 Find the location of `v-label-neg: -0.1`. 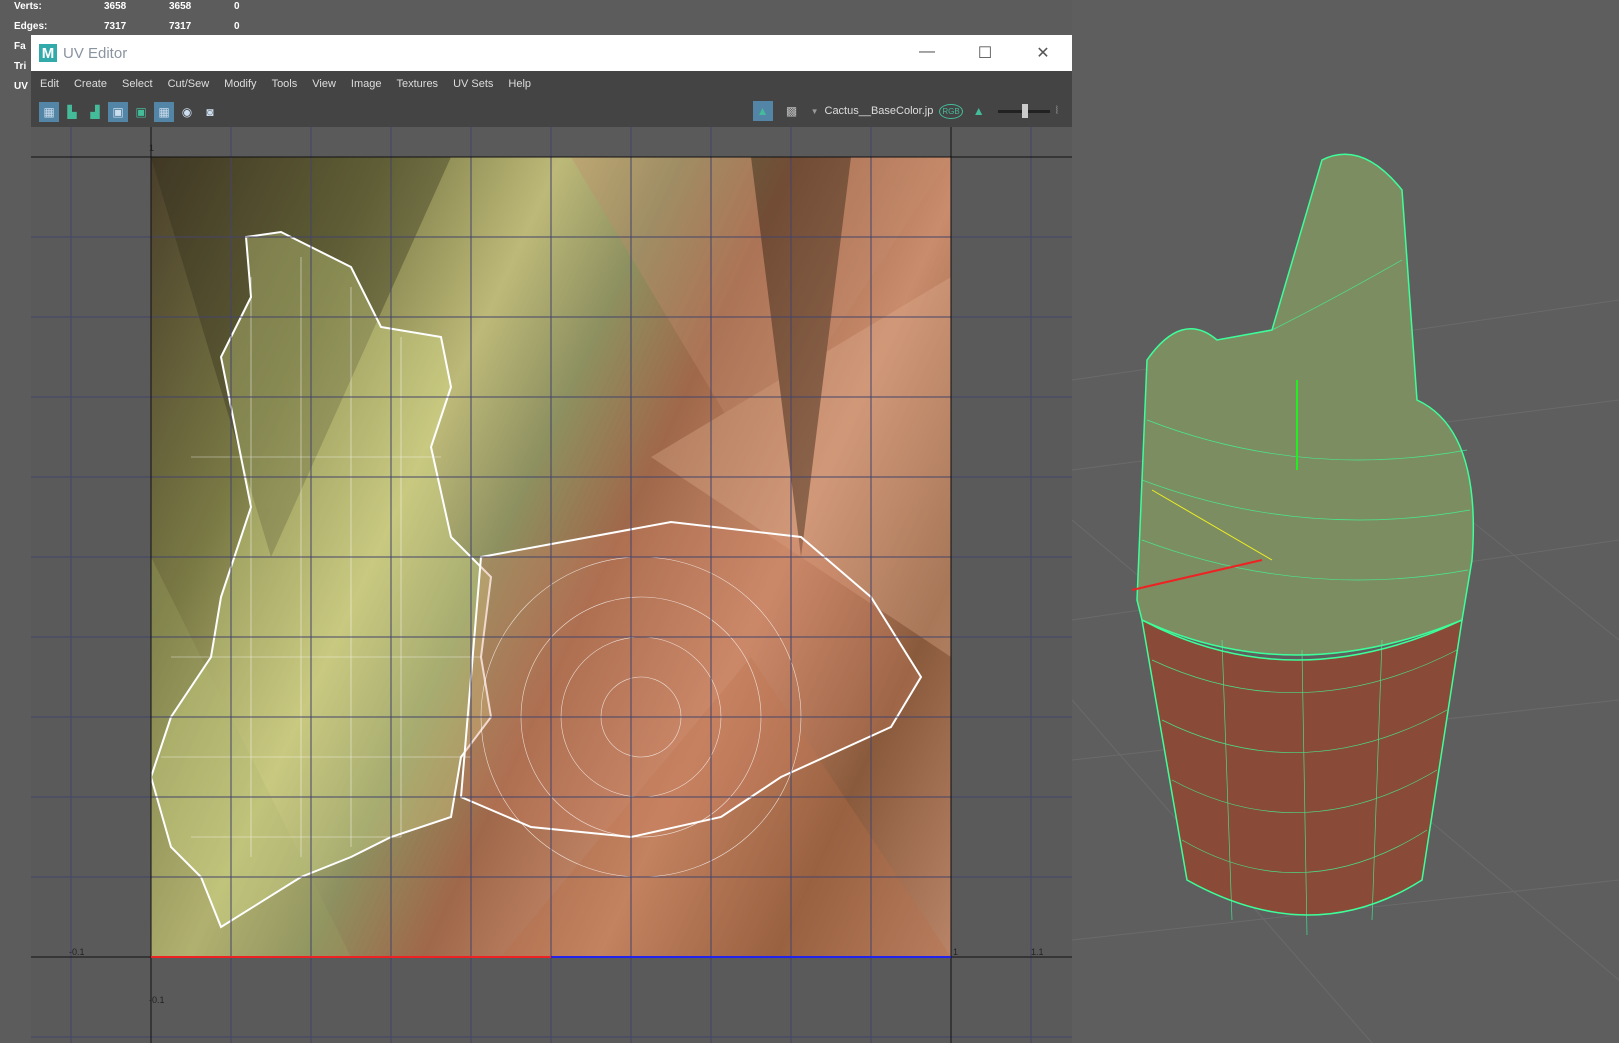

v-label-neg: -0.1 is located at coordinates (157, 1000).